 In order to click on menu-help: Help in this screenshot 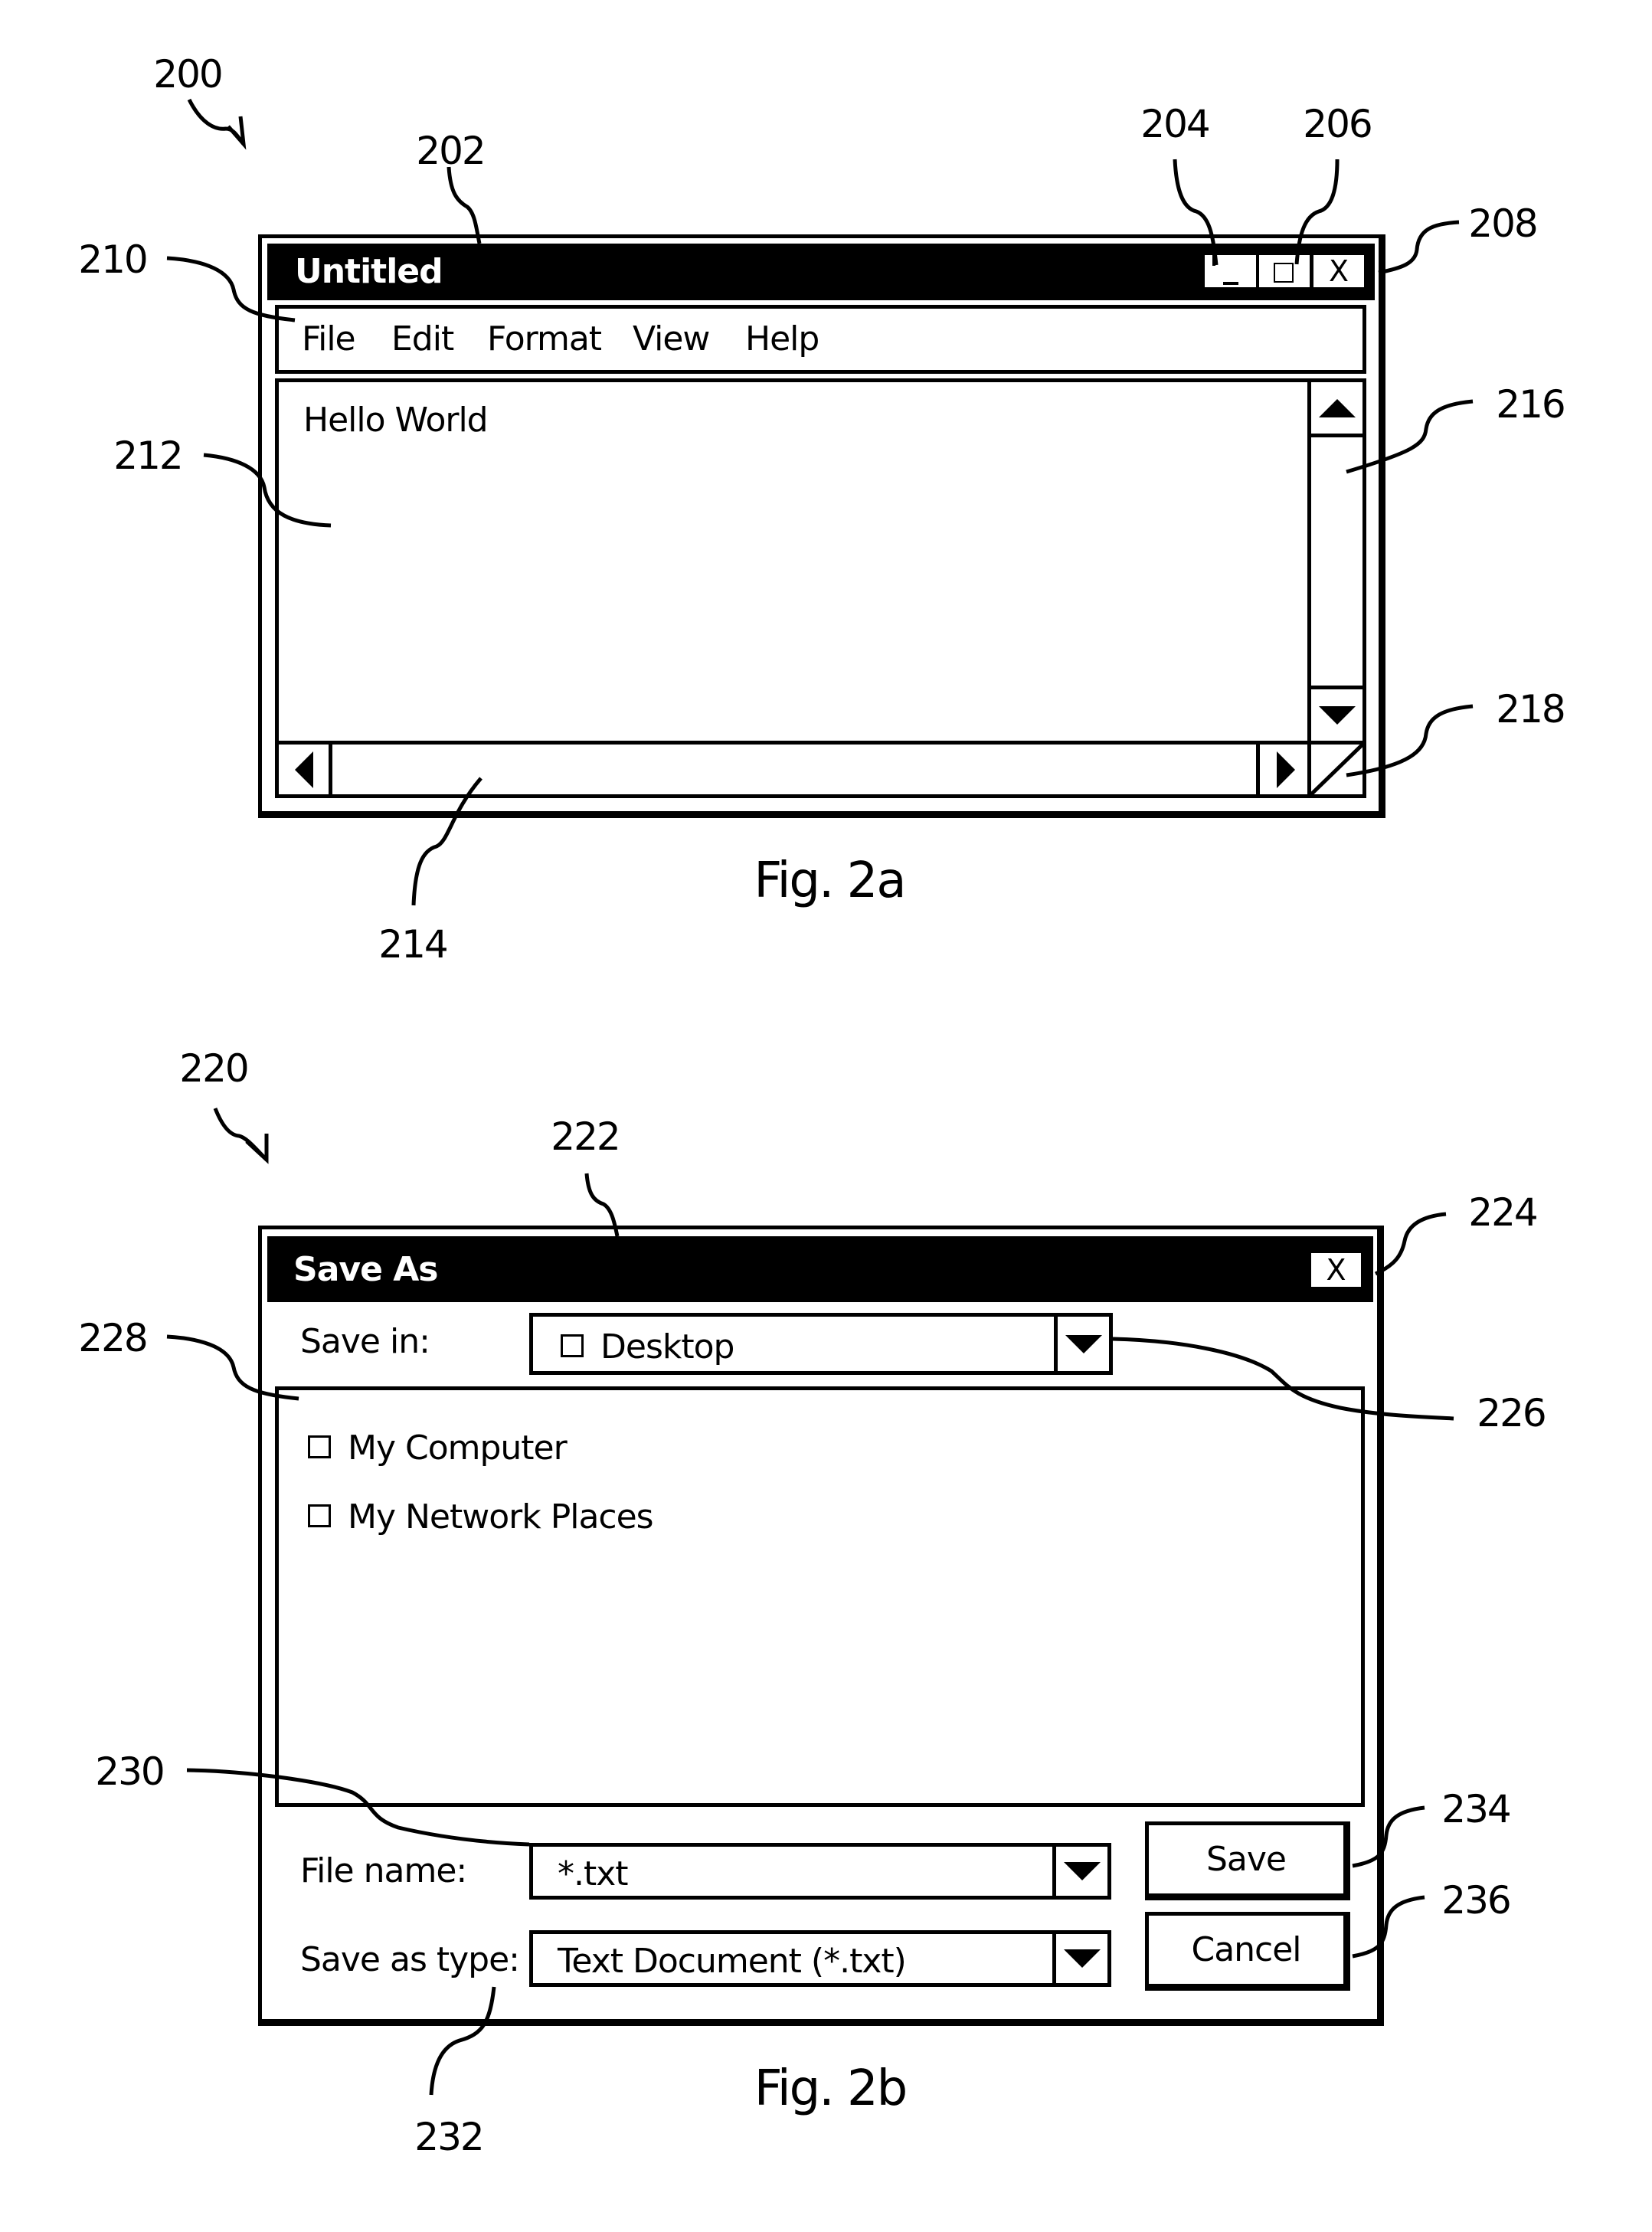, I will do `click(782, 339)`.